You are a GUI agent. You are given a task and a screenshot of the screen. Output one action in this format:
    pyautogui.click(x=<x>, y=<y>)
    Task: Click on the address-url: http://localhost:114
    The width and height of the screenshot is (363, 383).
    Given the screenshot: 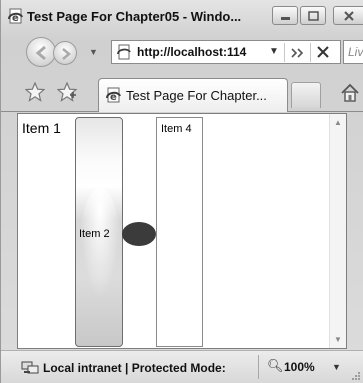 What is the action you would take?
    pyautogui.click(x=191, y=52)
    